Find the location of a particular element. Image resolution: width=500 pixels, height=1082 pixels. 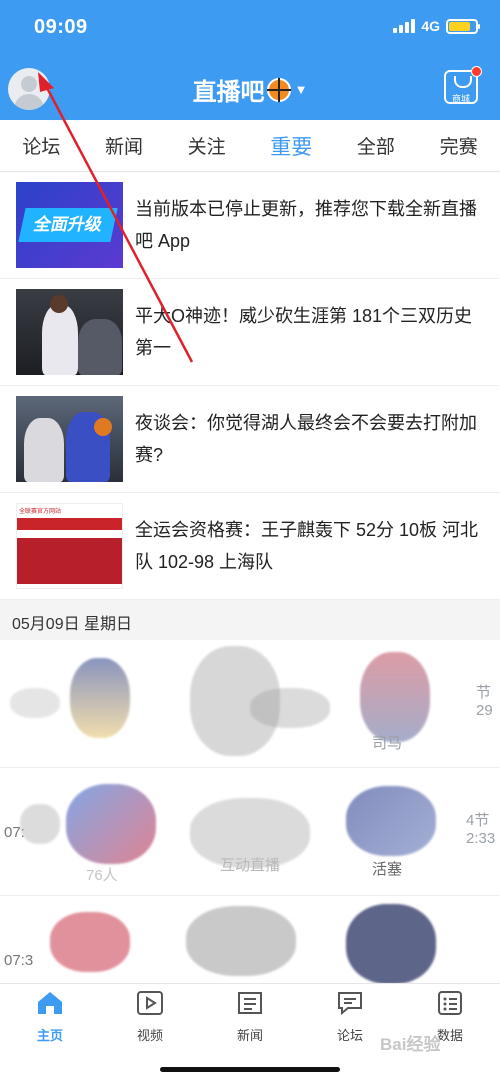

news-title: 当前版本已停止更新，推荐您下载全新直播吧 App is located at coordinates (306, 225).